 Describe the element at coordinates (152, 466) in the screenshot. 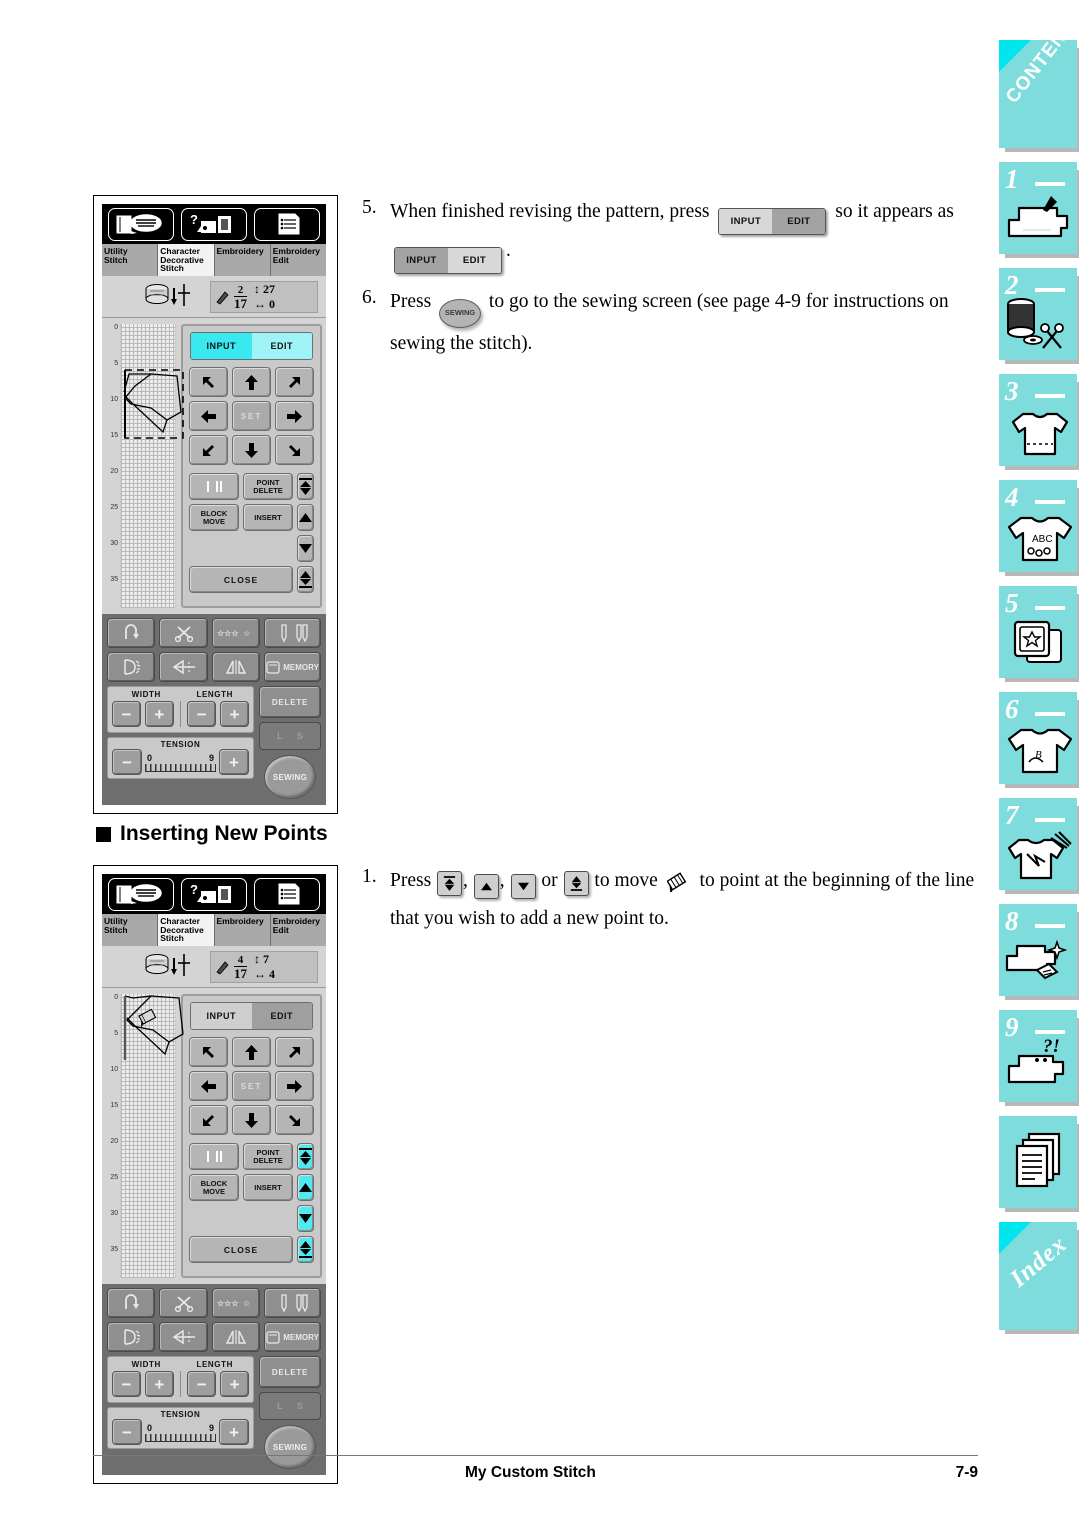

I see `stitch-preview-canvas` at that location.